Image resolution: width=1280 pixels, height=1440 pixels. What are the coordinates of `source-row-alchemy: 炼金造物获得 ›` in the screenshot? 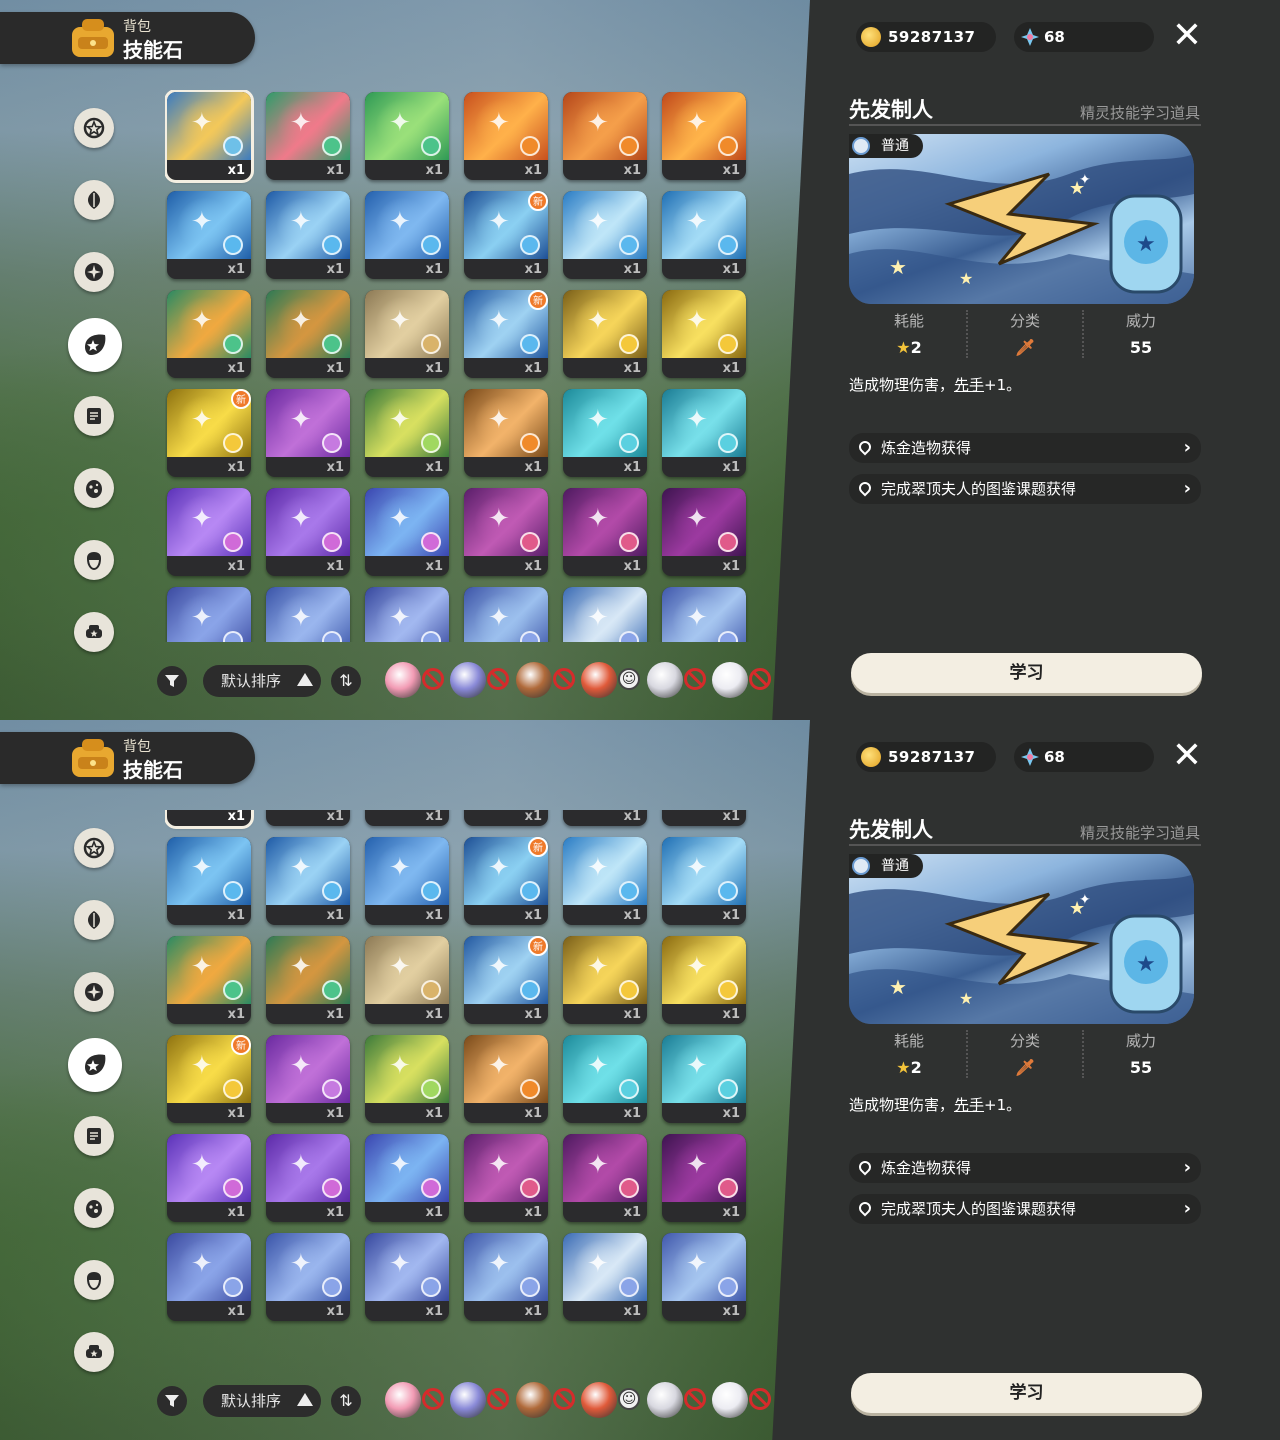 It's located at (1025, 1168).